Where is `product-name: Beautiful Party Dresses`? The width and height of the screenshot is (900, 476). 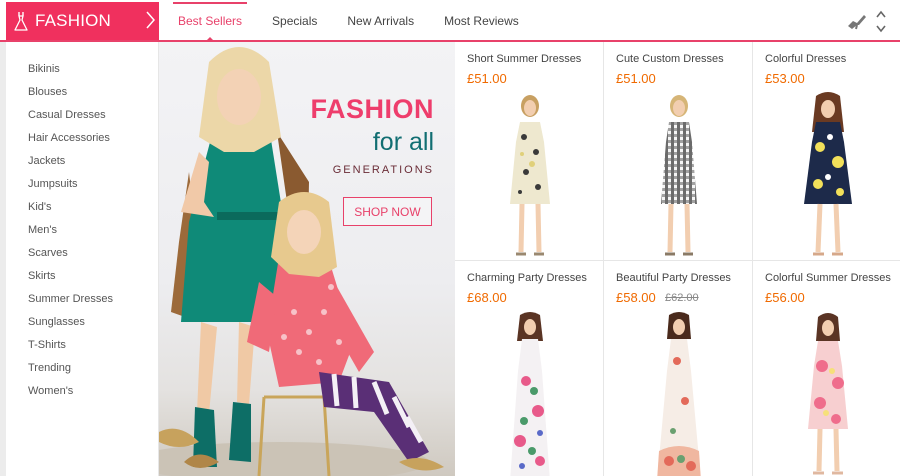
product-name: Beautiful Party Dresses is located at coordinates (680, 278).